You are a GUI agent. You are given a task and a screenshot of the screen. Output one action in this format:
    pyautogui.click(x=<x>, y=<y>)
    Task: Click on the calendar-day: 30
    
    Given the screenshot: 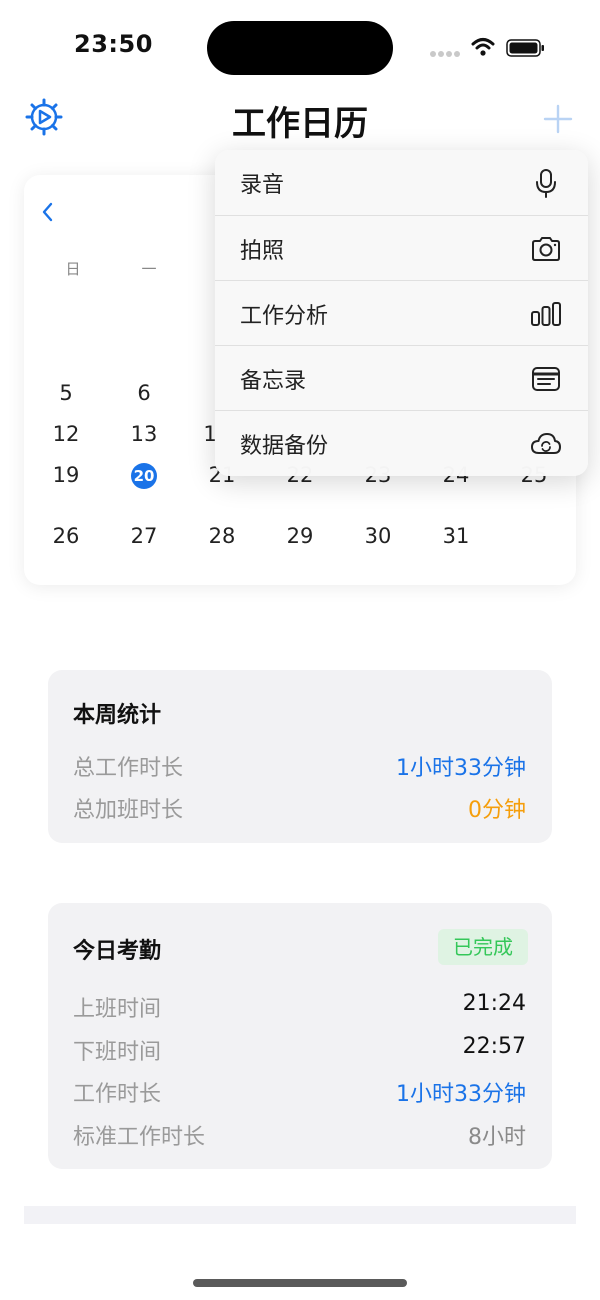 What is the action you would take?
    pyautogui.click(x=378, y=536)
    